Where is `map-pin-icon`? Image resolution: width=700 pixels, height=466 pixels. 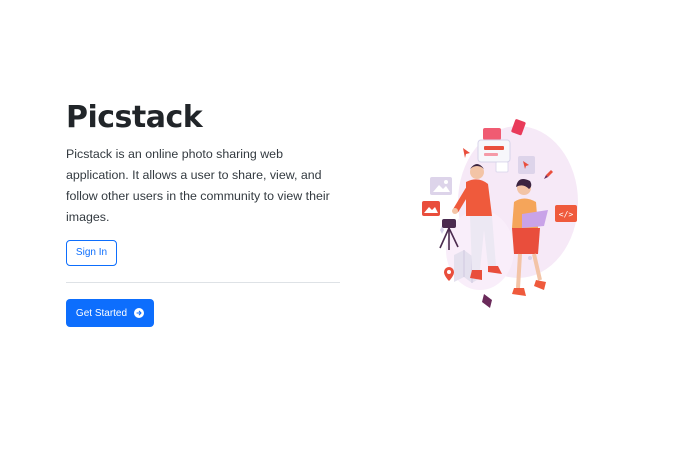
map-pin-icon is located at coordinates (449, 274).